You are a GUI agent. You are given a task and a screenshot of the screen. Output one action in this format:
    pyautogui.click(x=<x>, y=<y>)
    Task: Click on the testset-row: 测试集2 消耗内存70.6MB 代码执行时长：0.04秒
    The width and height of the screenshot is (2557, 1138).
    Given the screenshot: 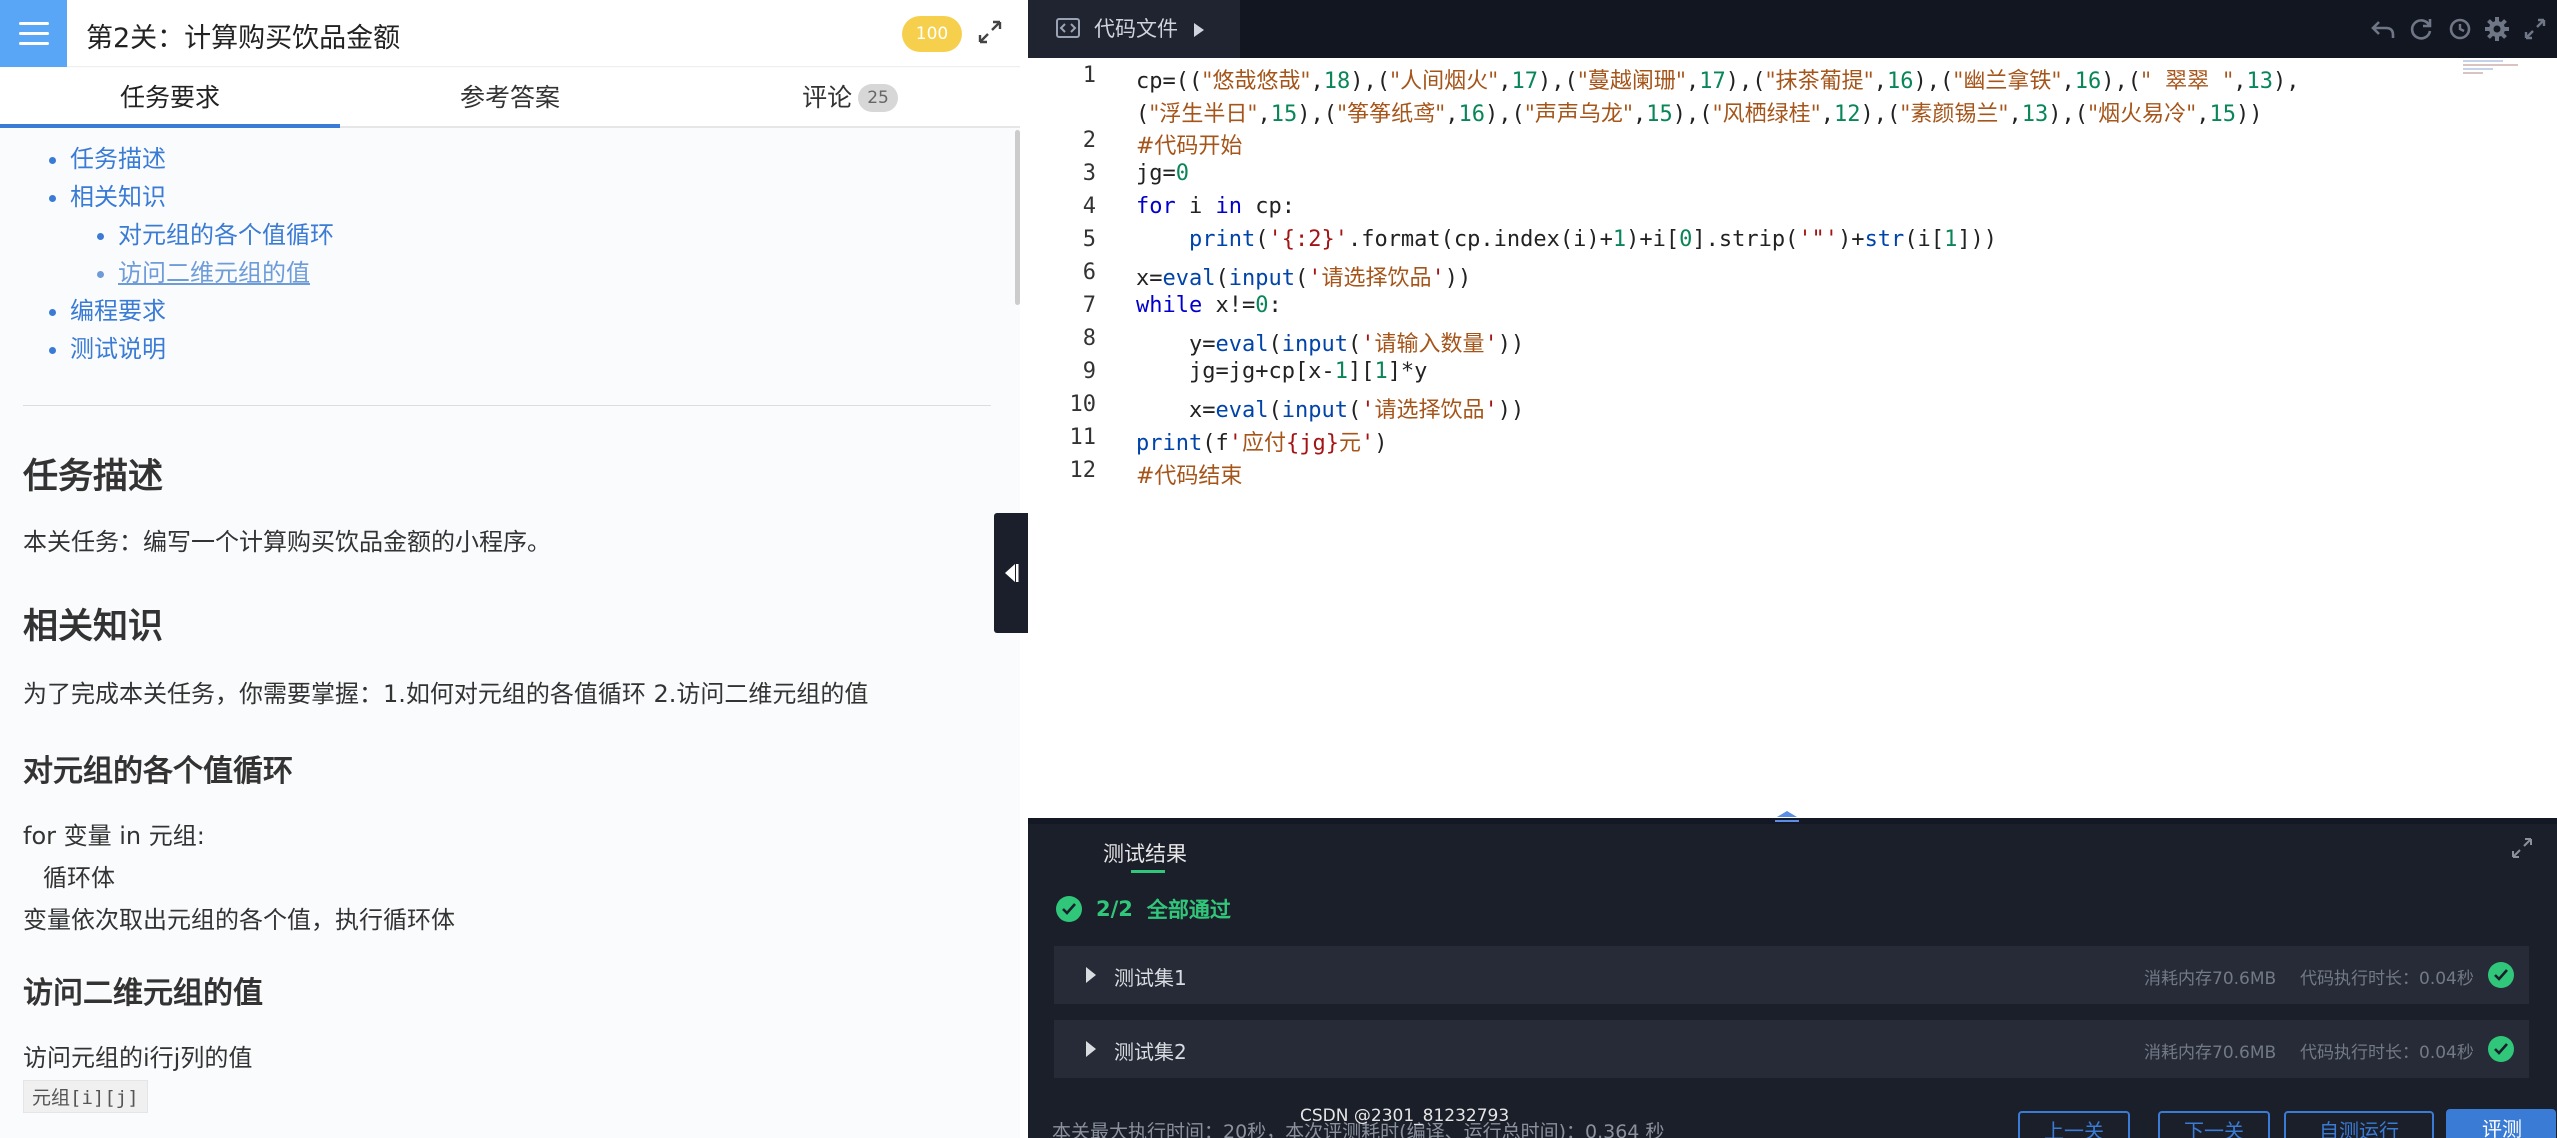 What is the action you would take?
    pyautogui.click(x=1791, y=1049)
    